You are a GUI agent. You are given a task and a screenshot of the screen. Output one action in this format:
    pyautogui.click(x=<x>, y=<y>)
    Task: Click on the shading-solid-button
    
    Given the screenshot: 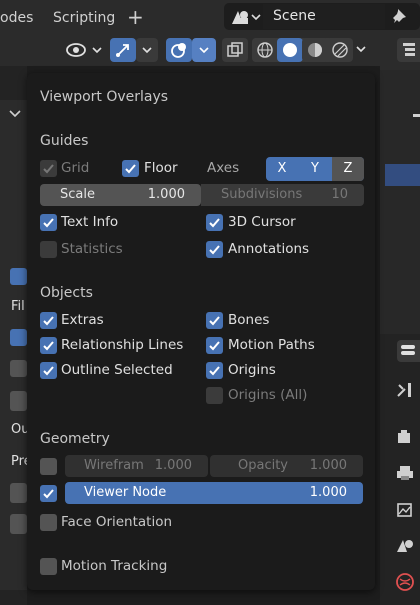 What is the action you would take?
    pyautogui.click(x=290, y=50)
    